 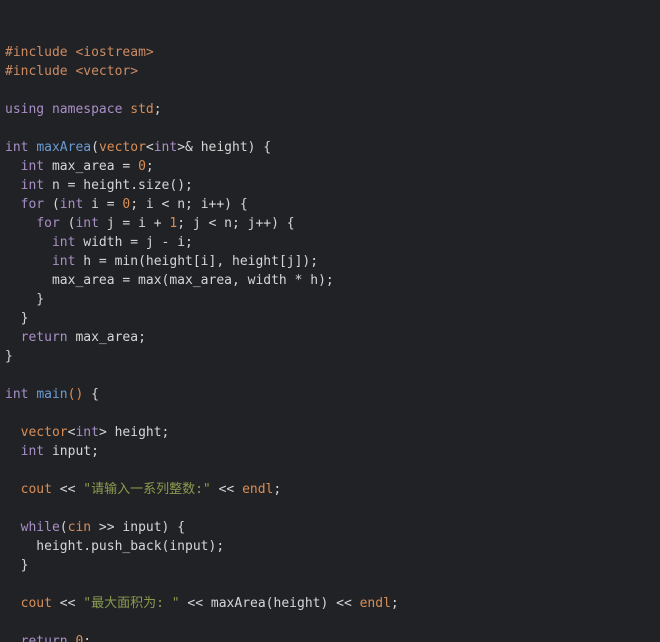 What do you see at coordinates (269, 603) in the screenshot?
I see `code-token-plain: << maxArea(height) <<` at bounding box center [269, 603].